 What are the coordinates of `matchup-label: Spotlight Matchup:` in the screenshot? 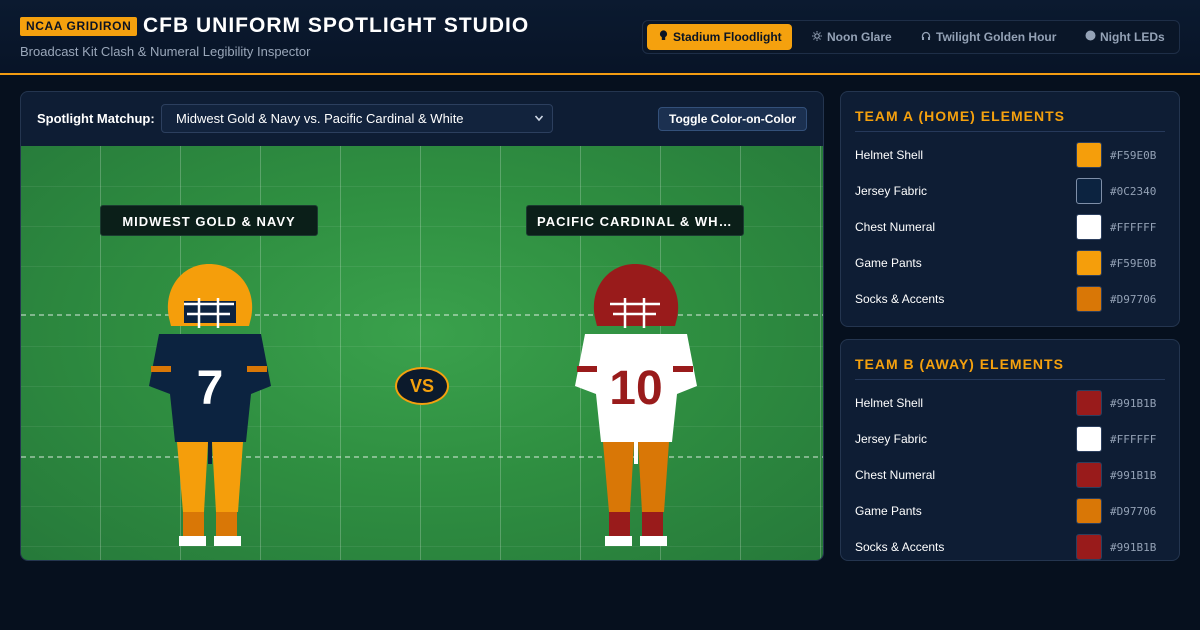 It's located at (96, 118).